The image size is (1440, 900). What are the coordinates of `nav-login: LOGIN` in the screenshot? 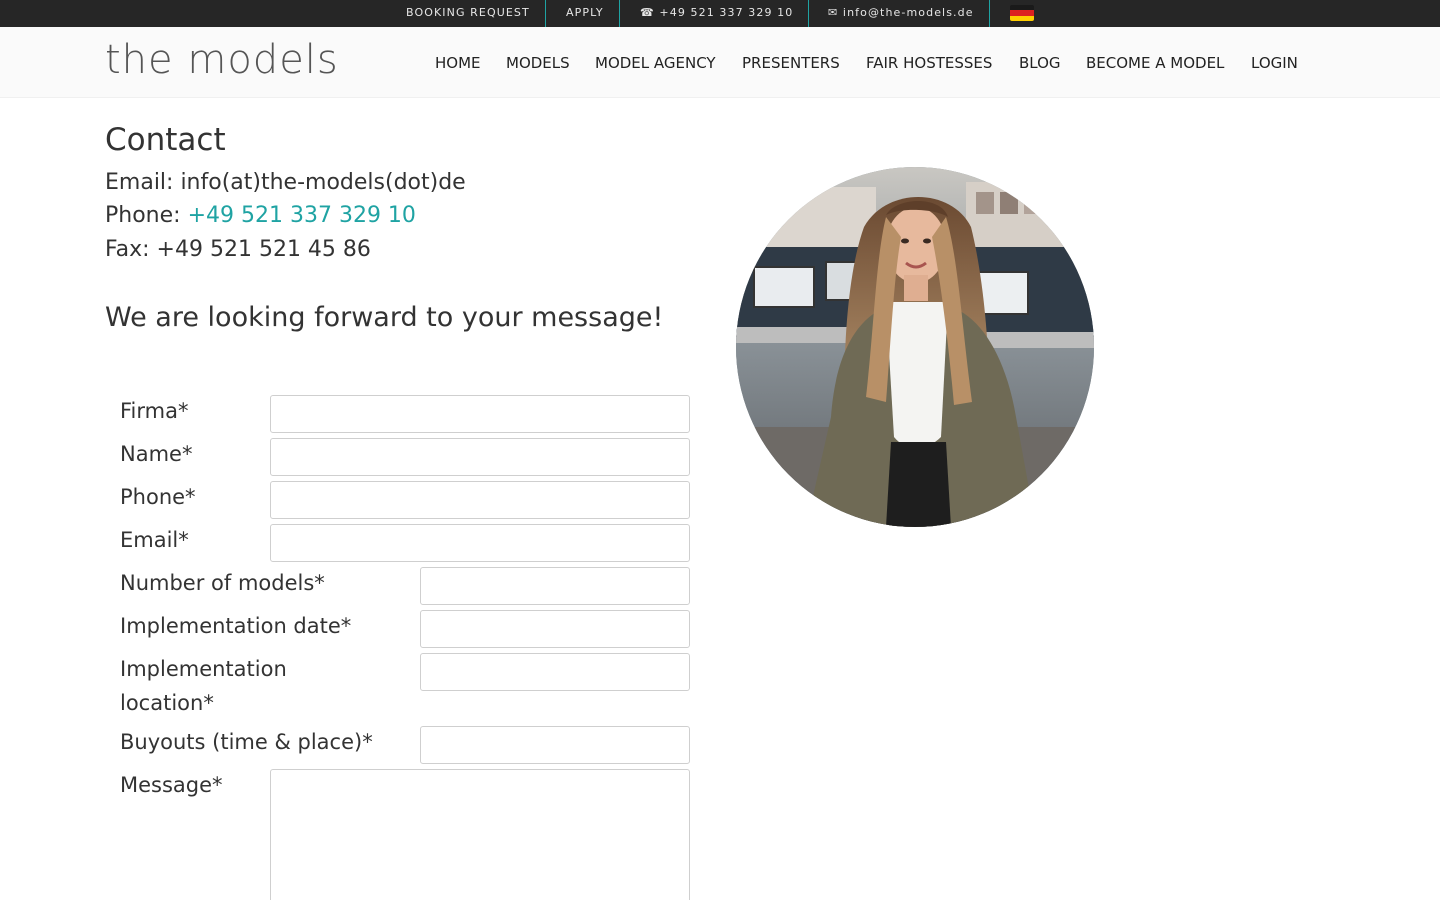 It's located at (1274, 63).